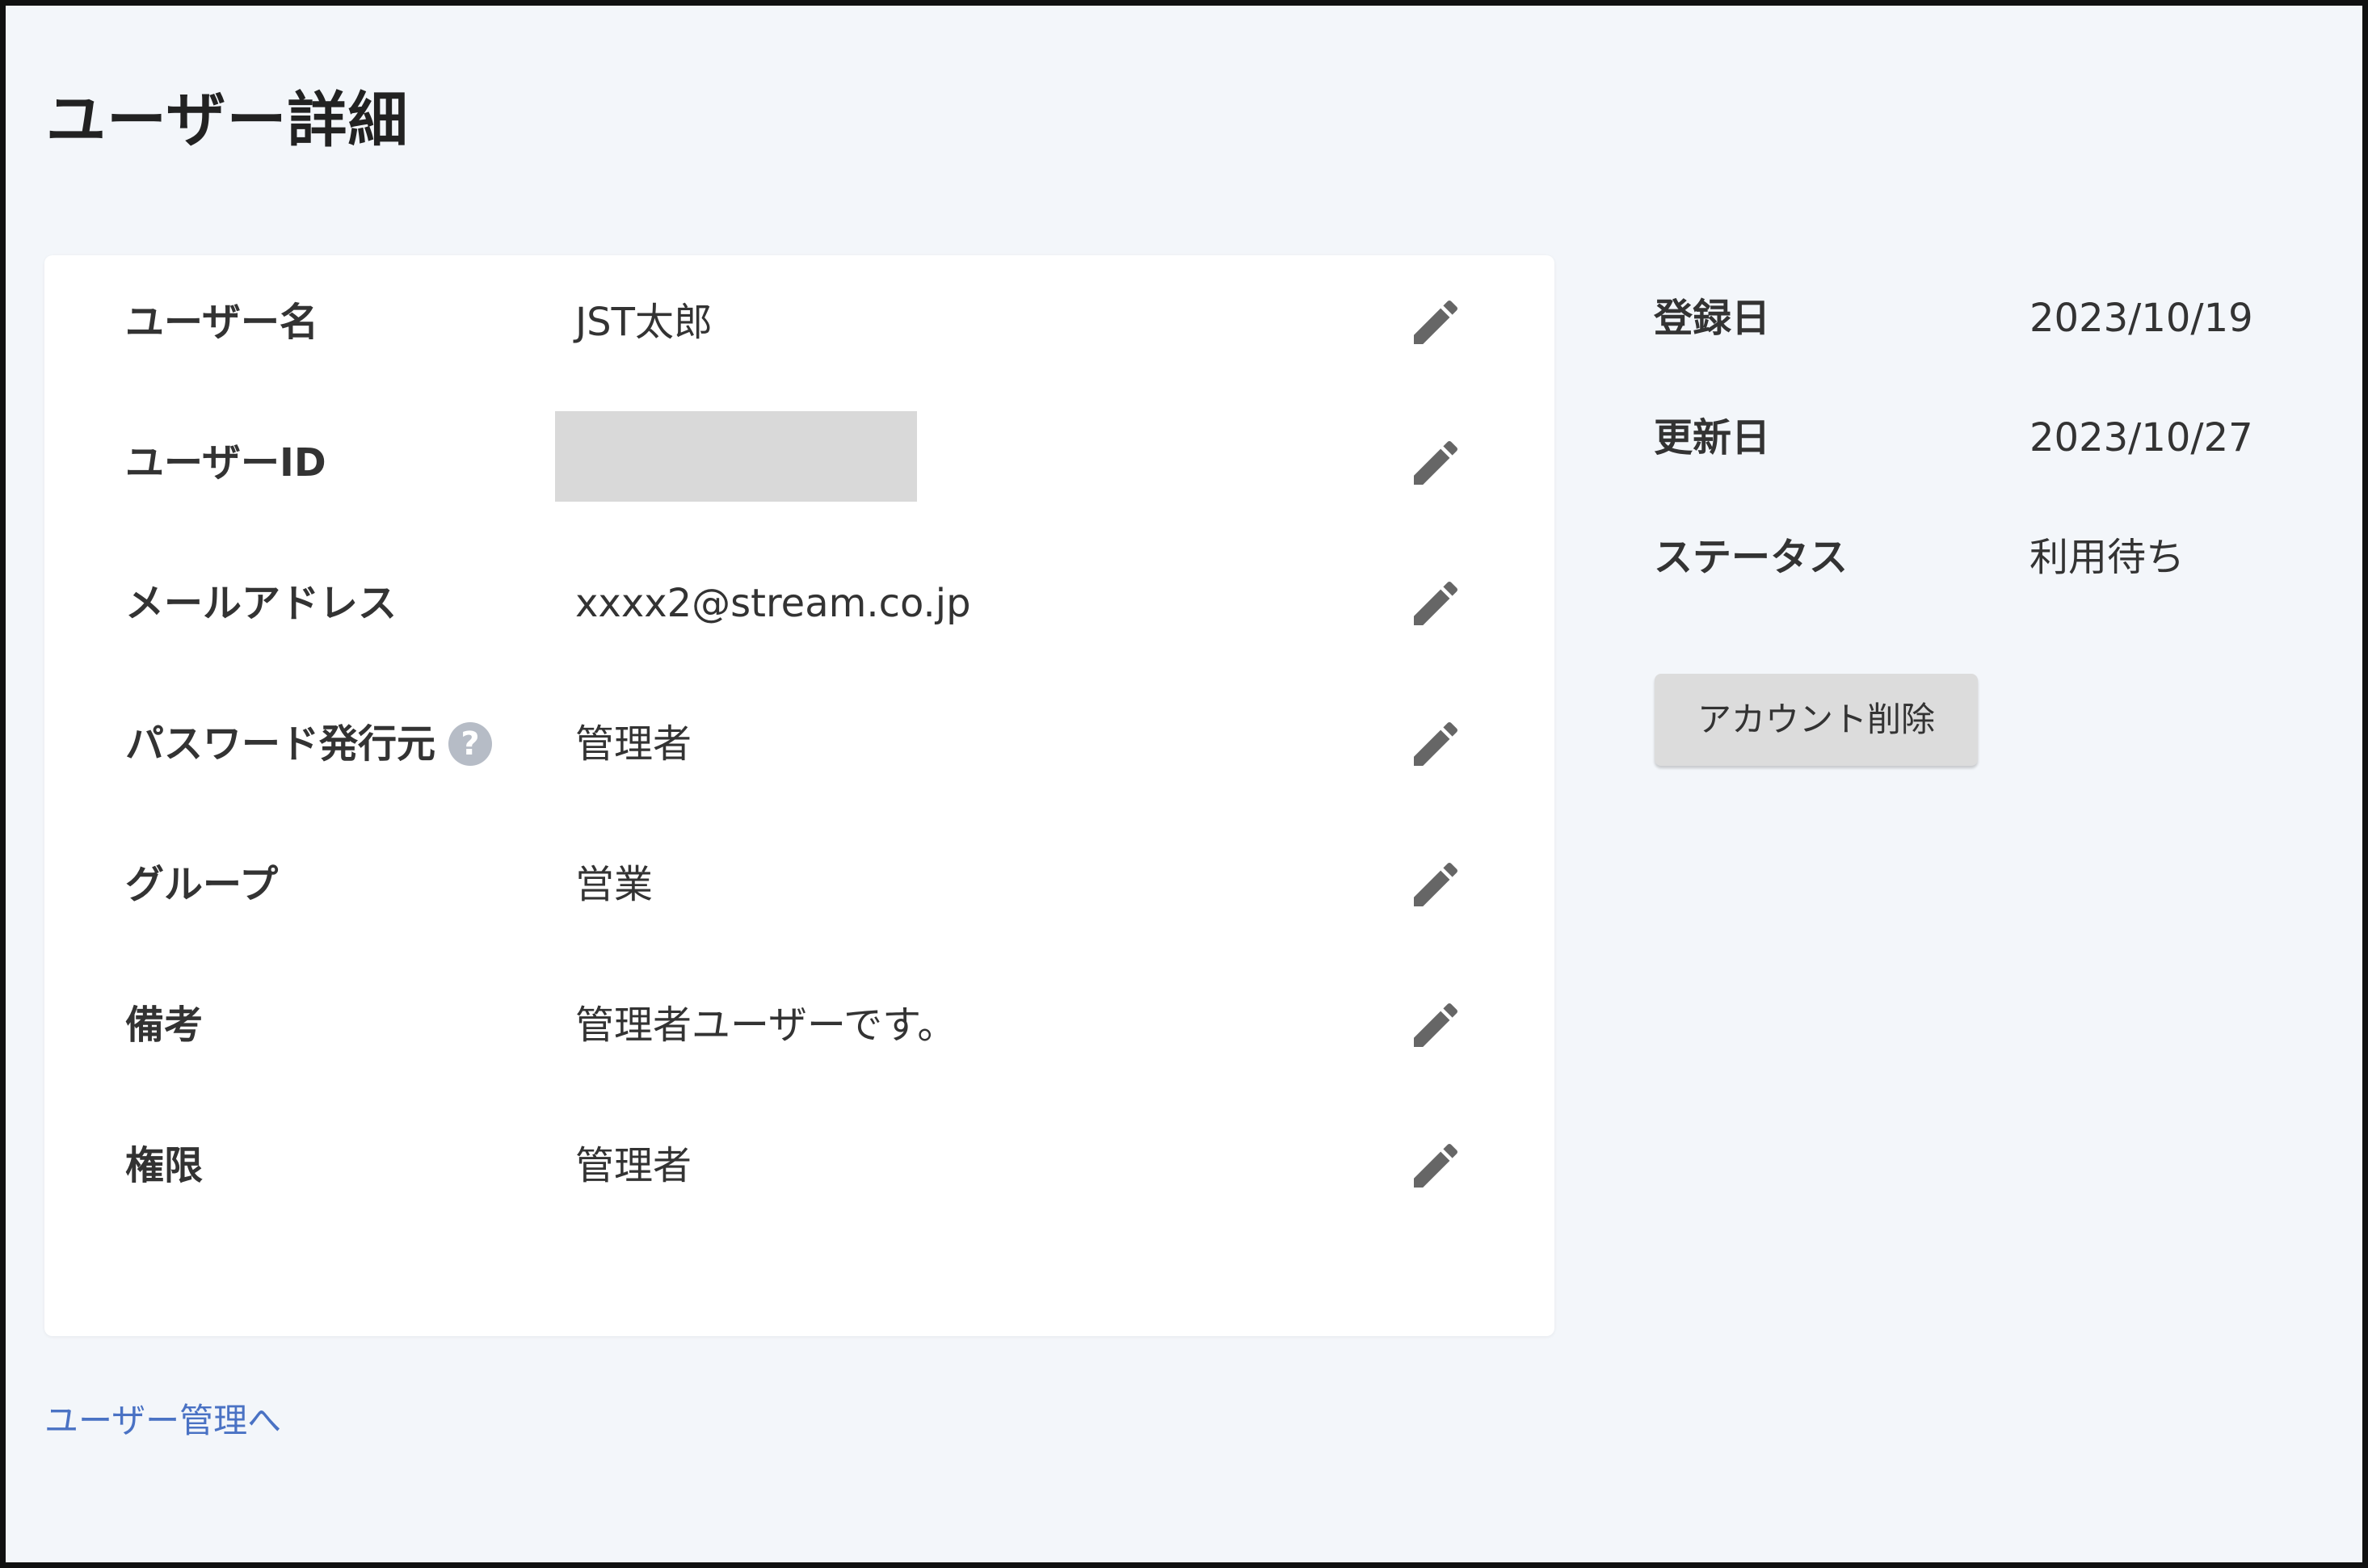 The width and height of the screenshot is (2368, 1568). I want to click on field-label-password-issuer-text: パスワード発行元, so click(280, 744).